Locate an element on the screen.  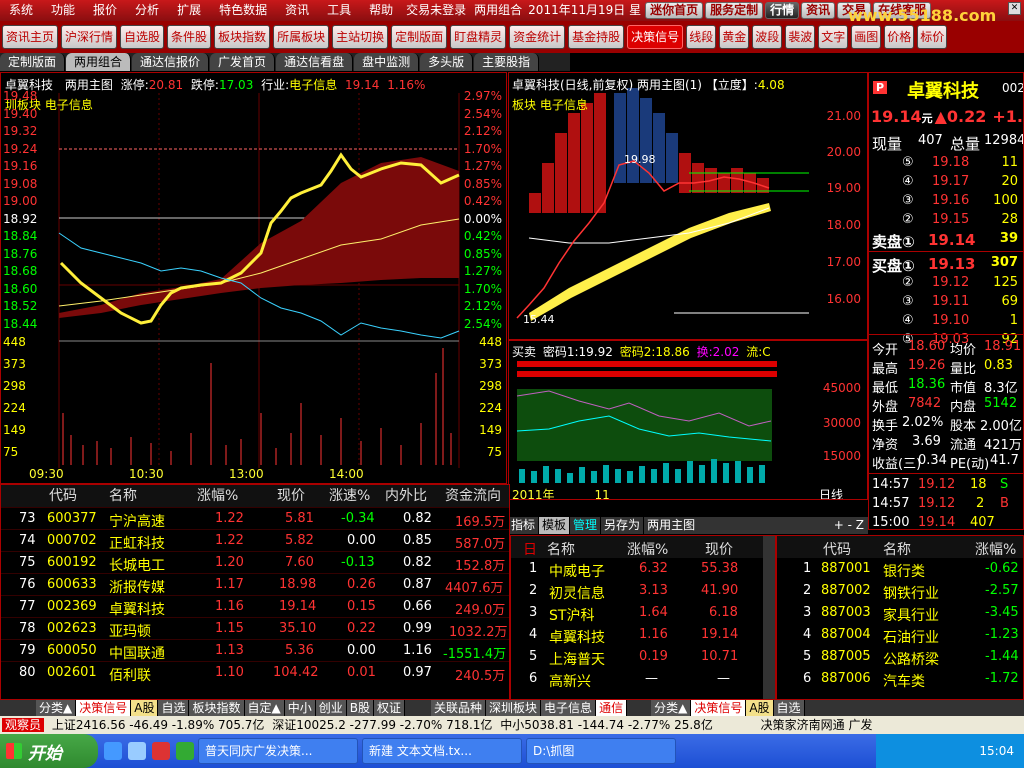
menu-news: 资讯 is located at coordinates (297, 10).